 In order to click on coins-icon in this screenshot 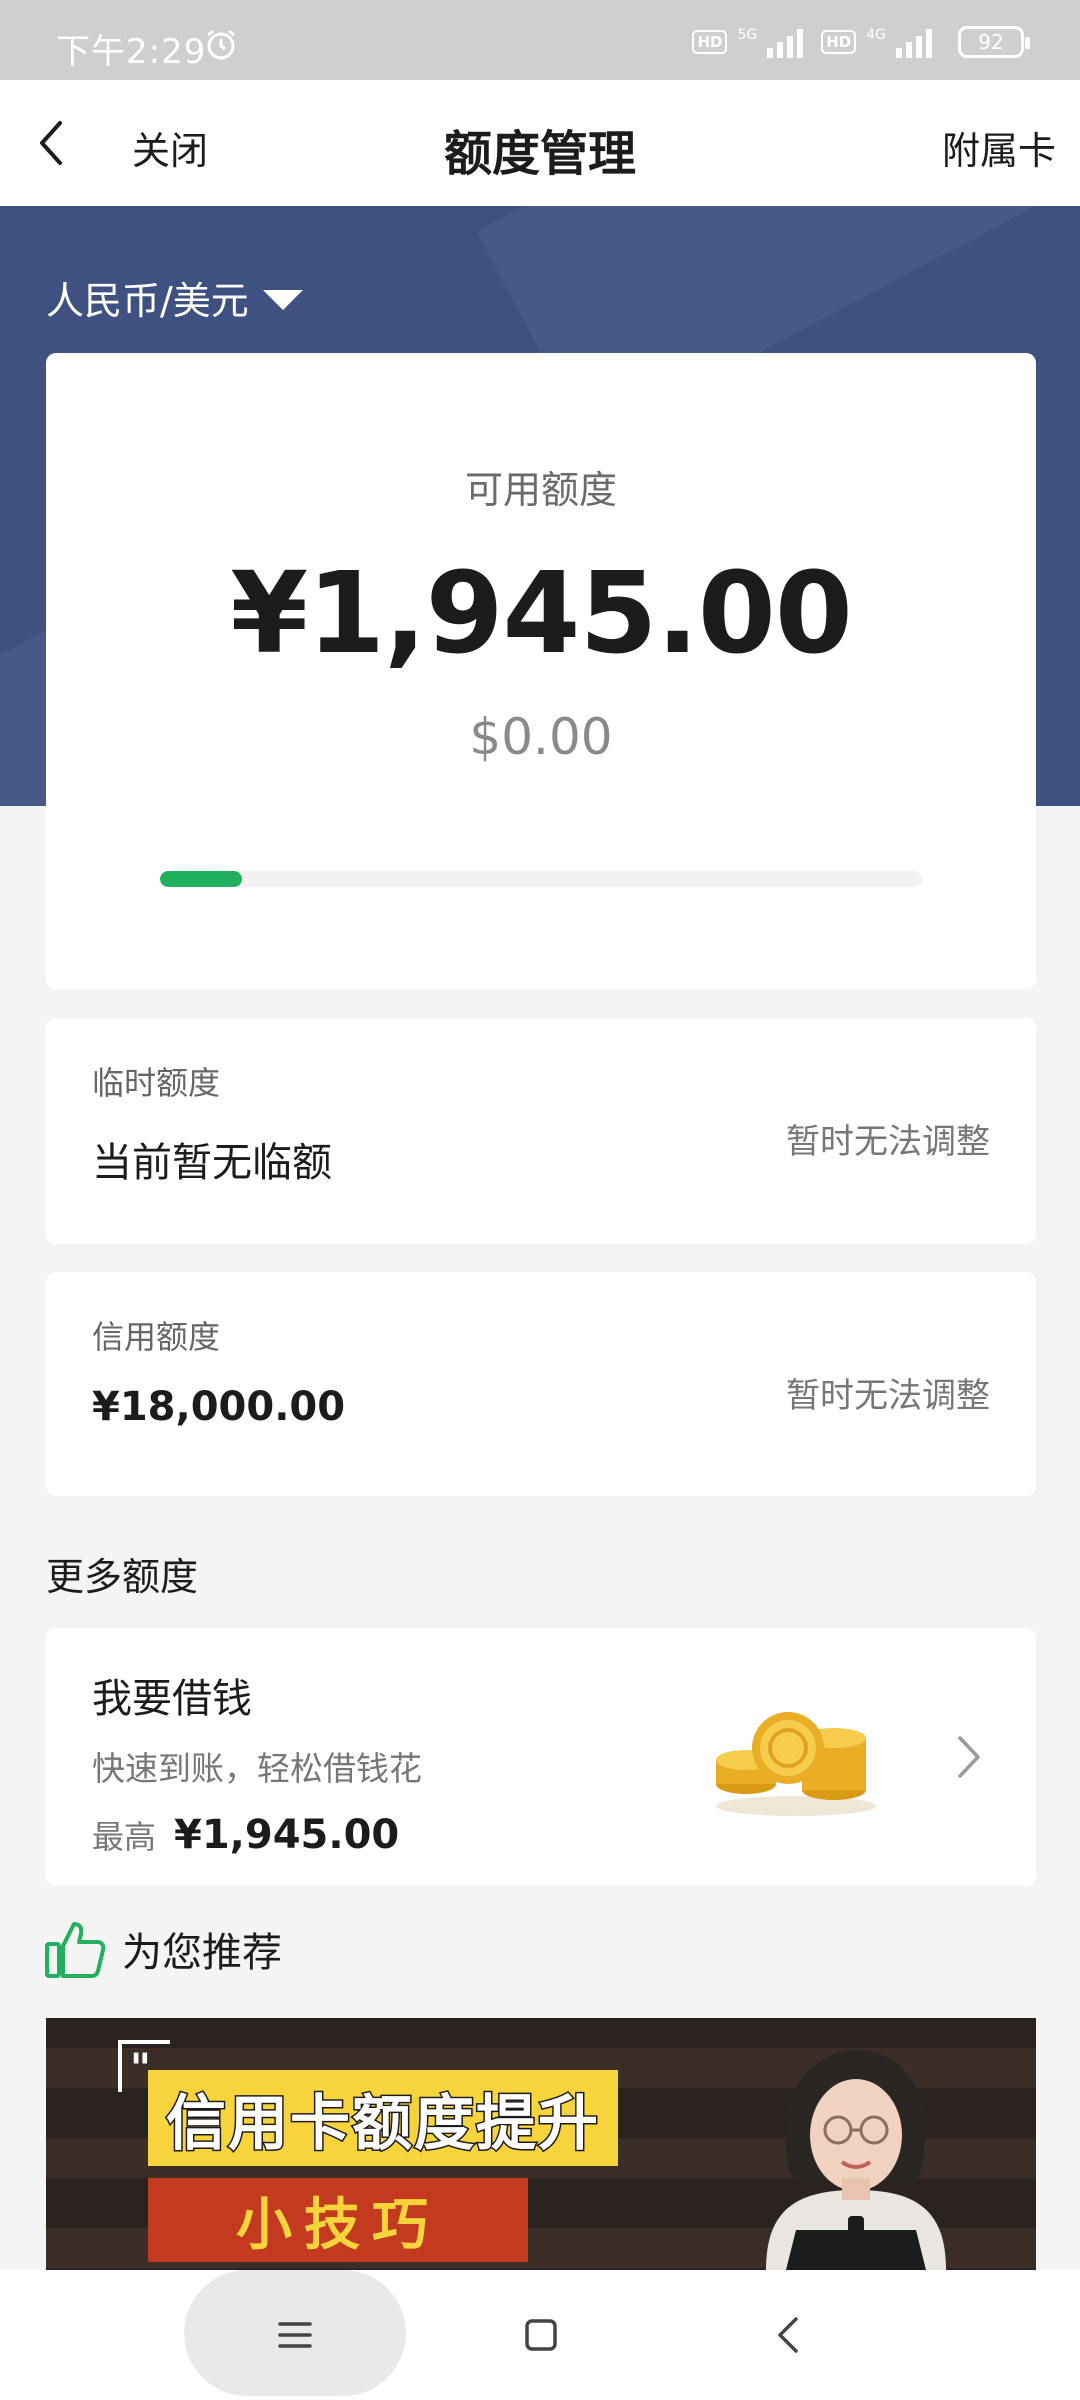, I will do `click(796, 1764)`.